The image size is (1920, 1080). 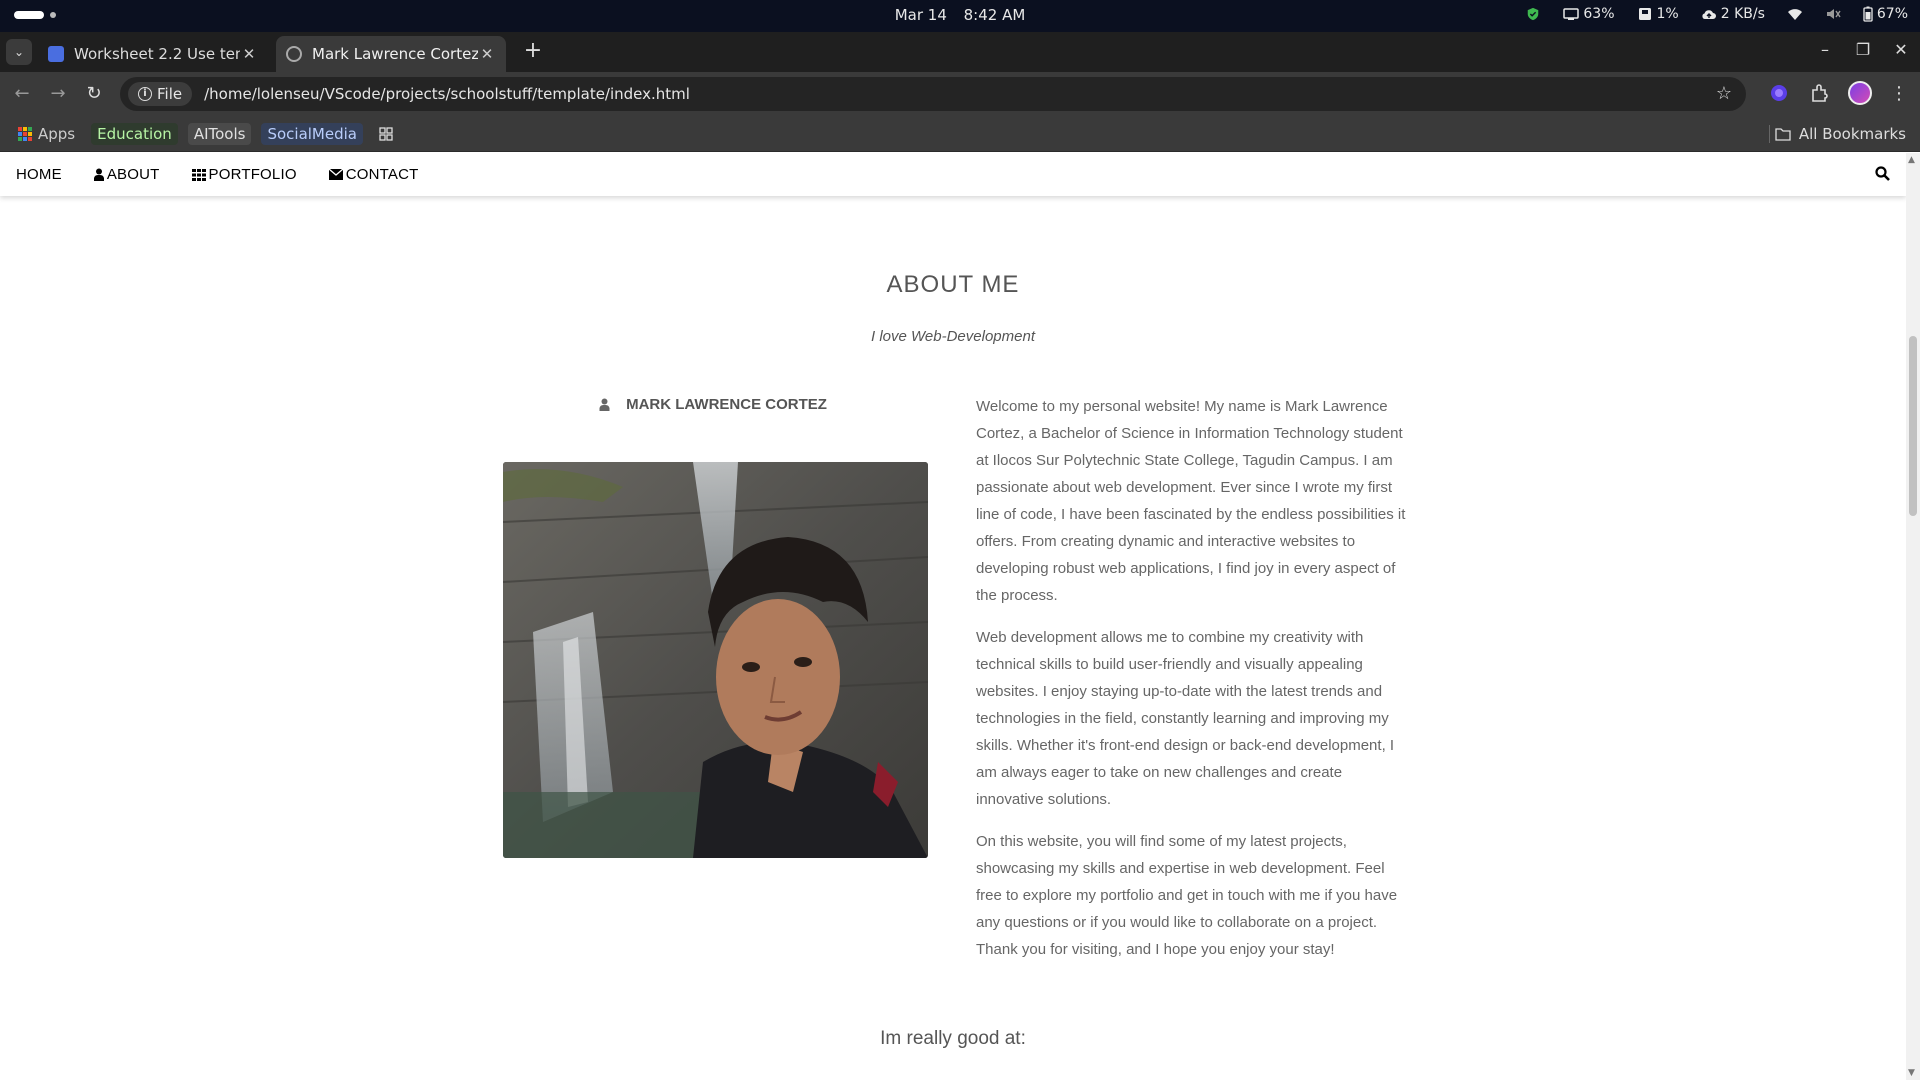 I want to click on more-menu-icon: ⋮, so click(x=1899, y=93).